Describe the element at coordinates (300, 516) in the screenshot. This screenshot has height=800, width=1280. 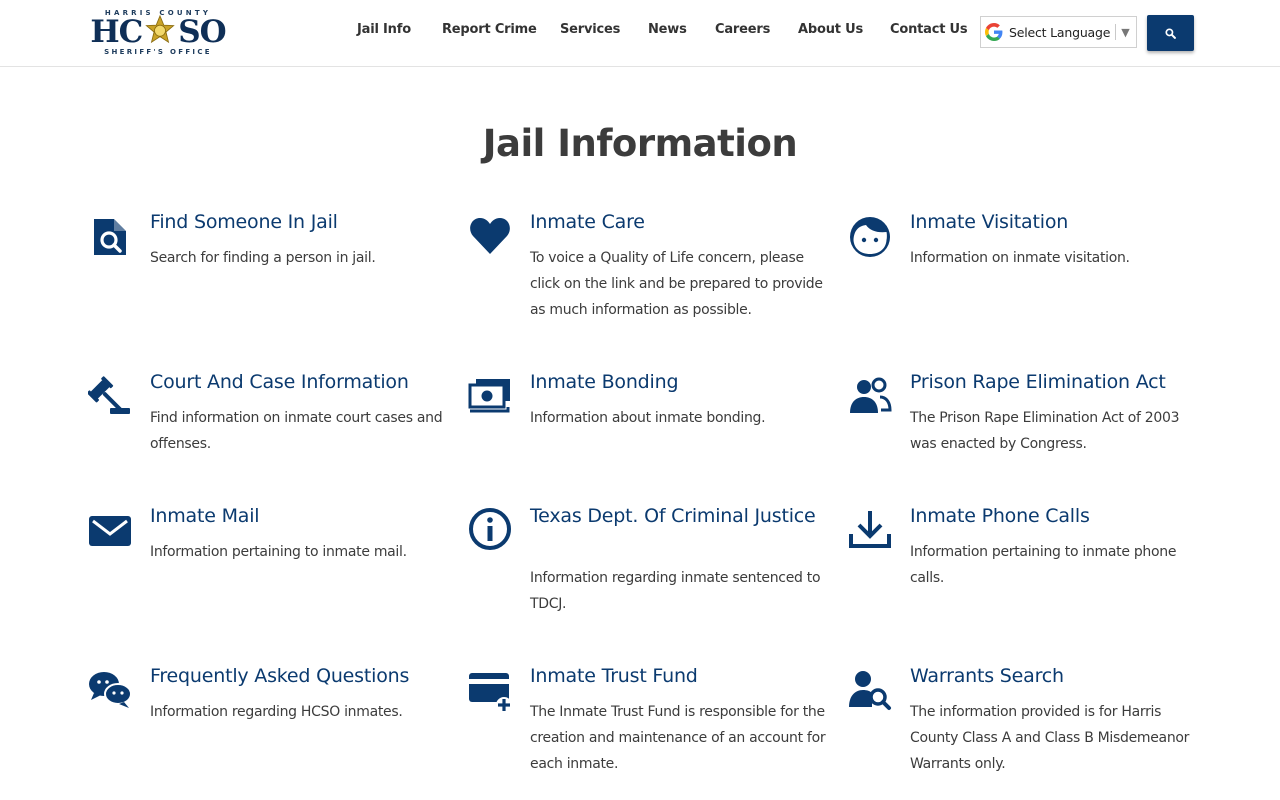
I see `card-title: Inmate Mail` at that location.